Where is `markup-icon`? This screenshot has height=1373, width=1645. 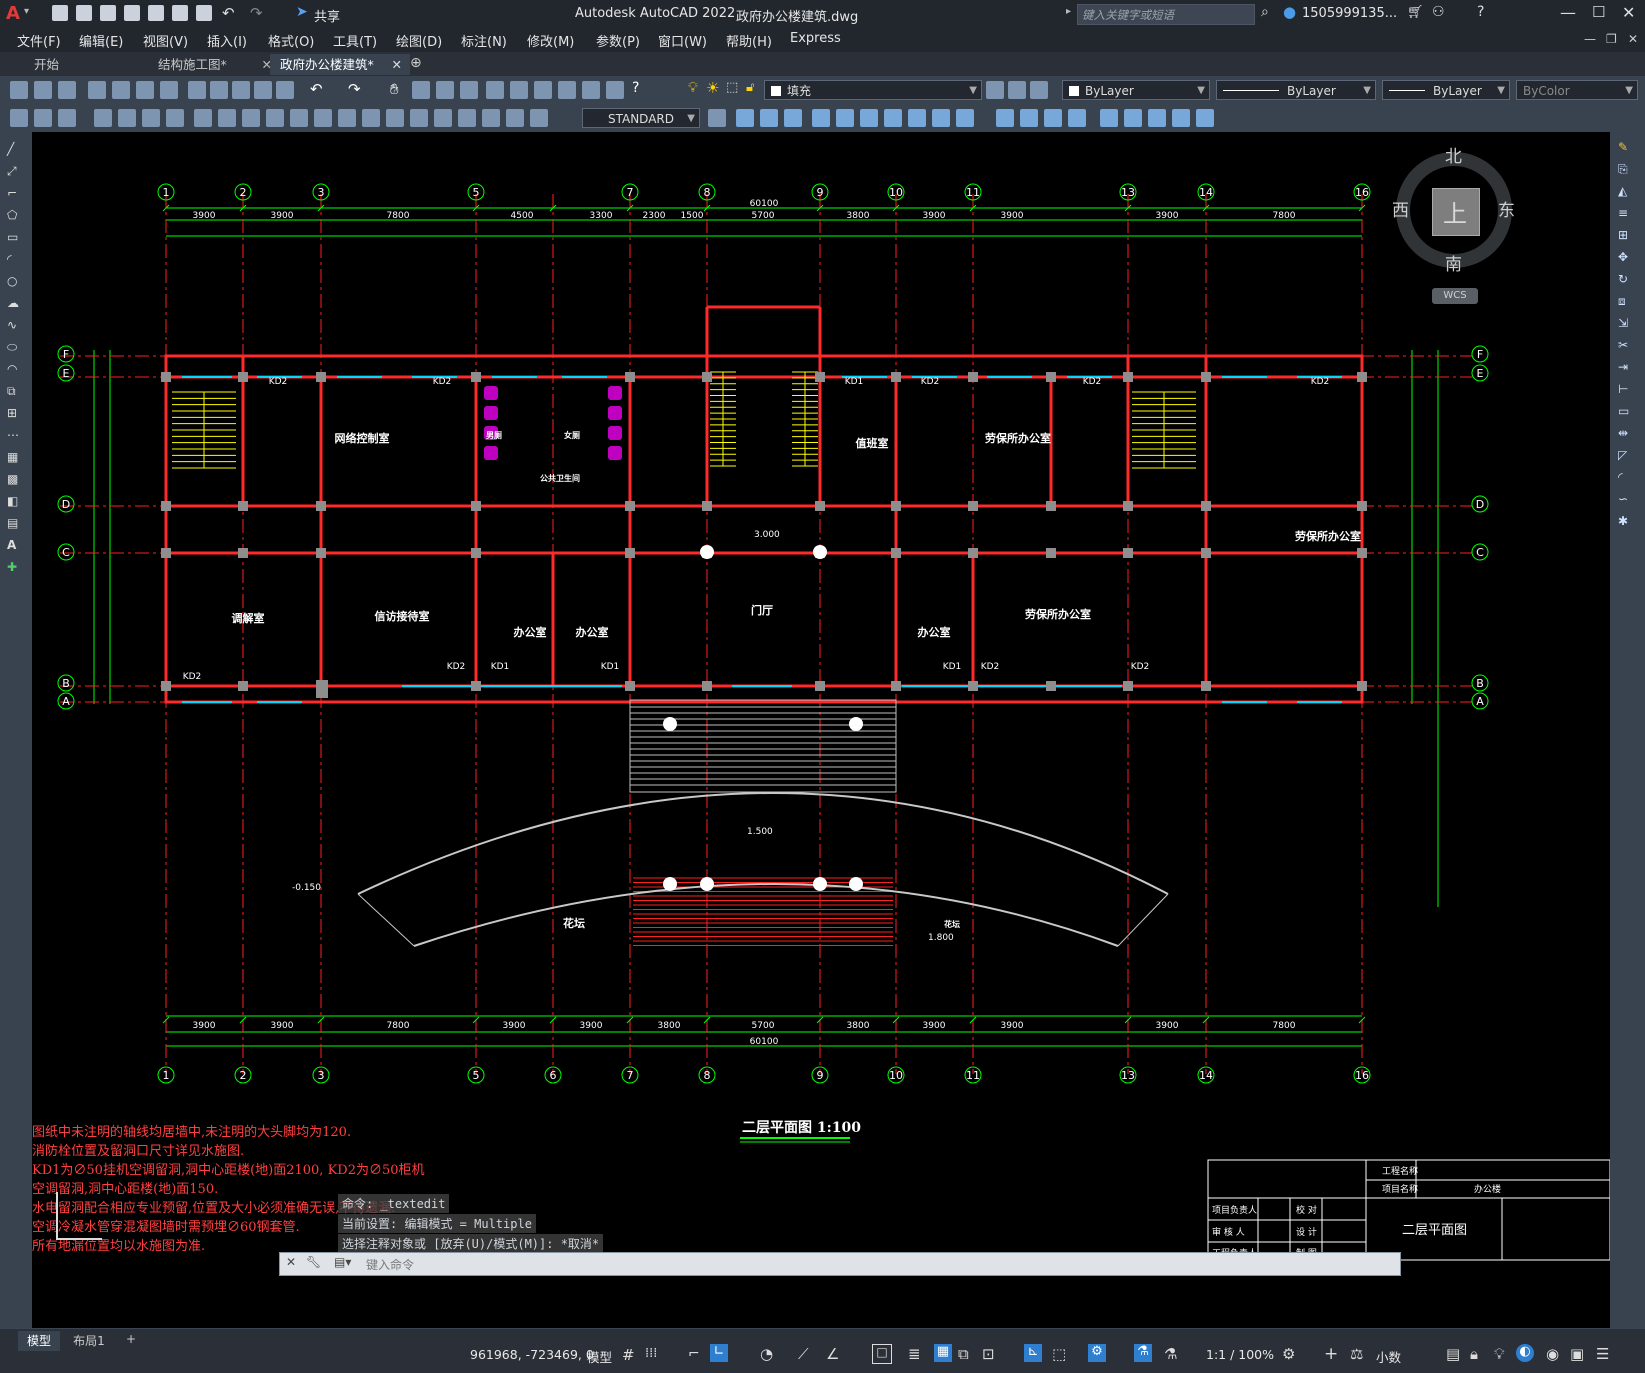 markup-icon is located at coordinates (591, 90).